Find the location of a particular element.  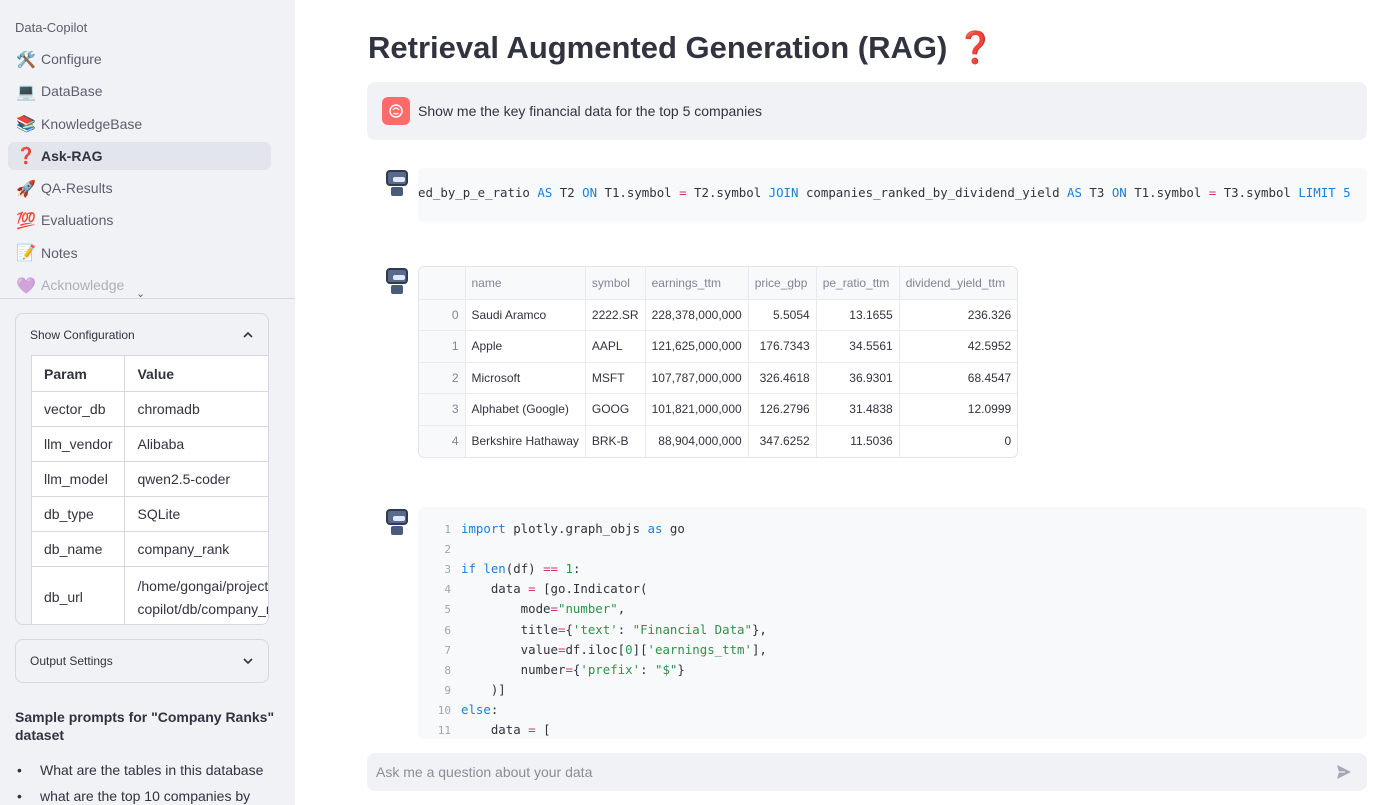

output-expander-label: Output Settings is located at coordinates (71, 661).